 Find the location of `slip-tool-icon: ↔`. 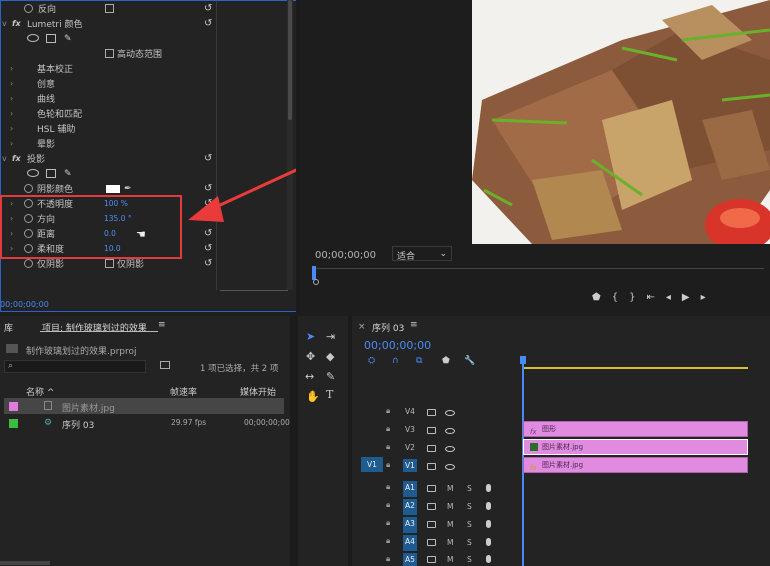

slip-tool-icon: ↔ is located at coordinates (309, 376).